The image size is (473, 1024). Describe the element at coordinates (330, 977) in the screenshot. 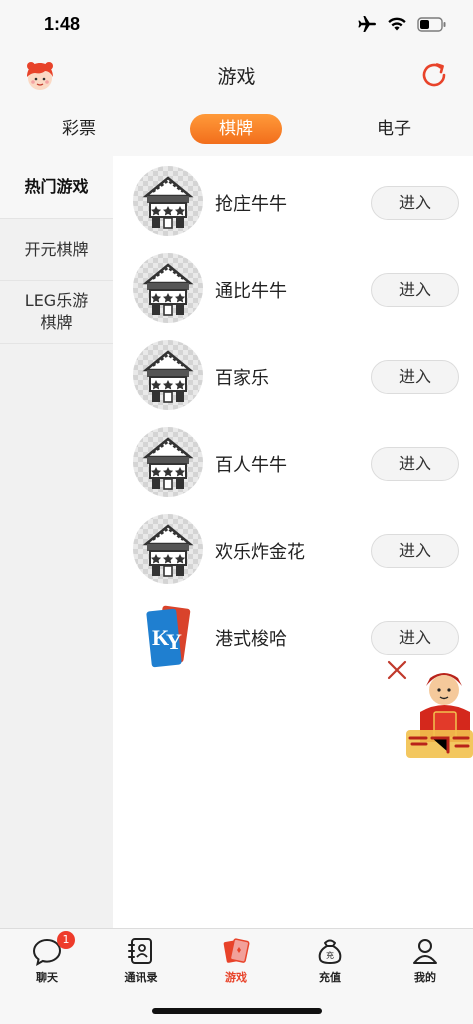

I see `nav-label: 充值` at that location.